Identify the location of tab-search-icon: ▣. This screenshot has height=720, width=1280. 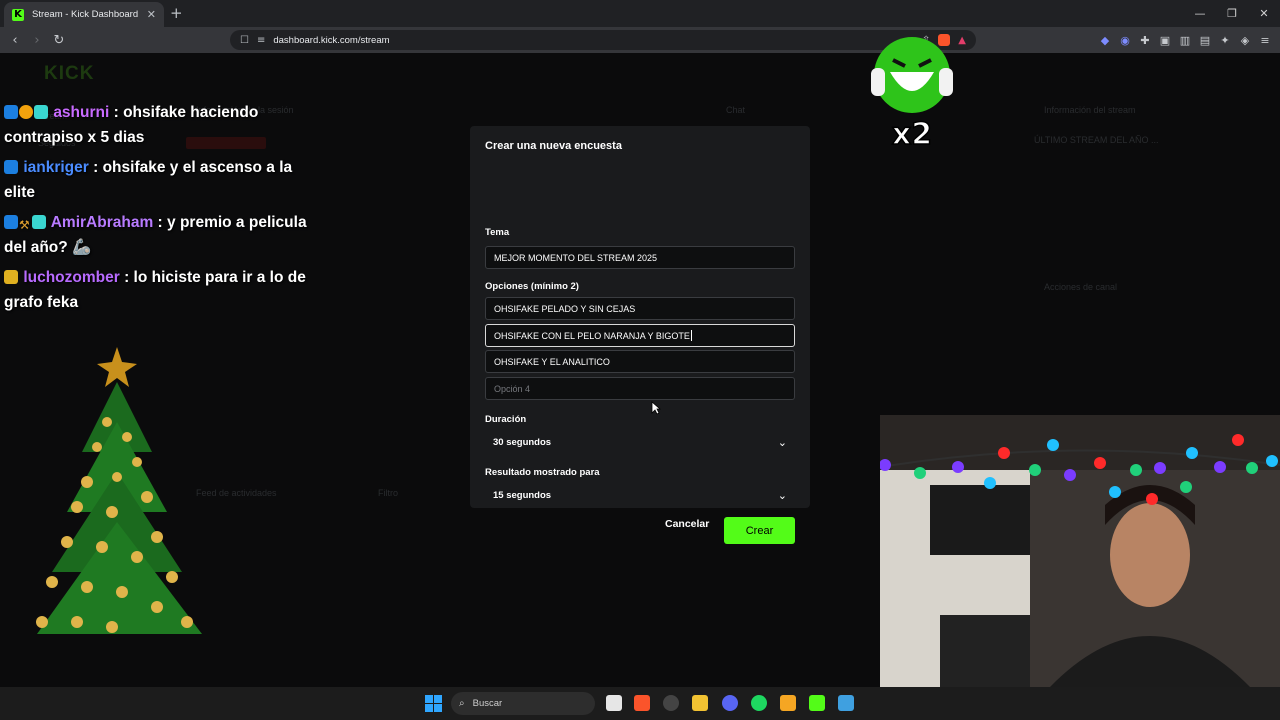
(1165, 40).